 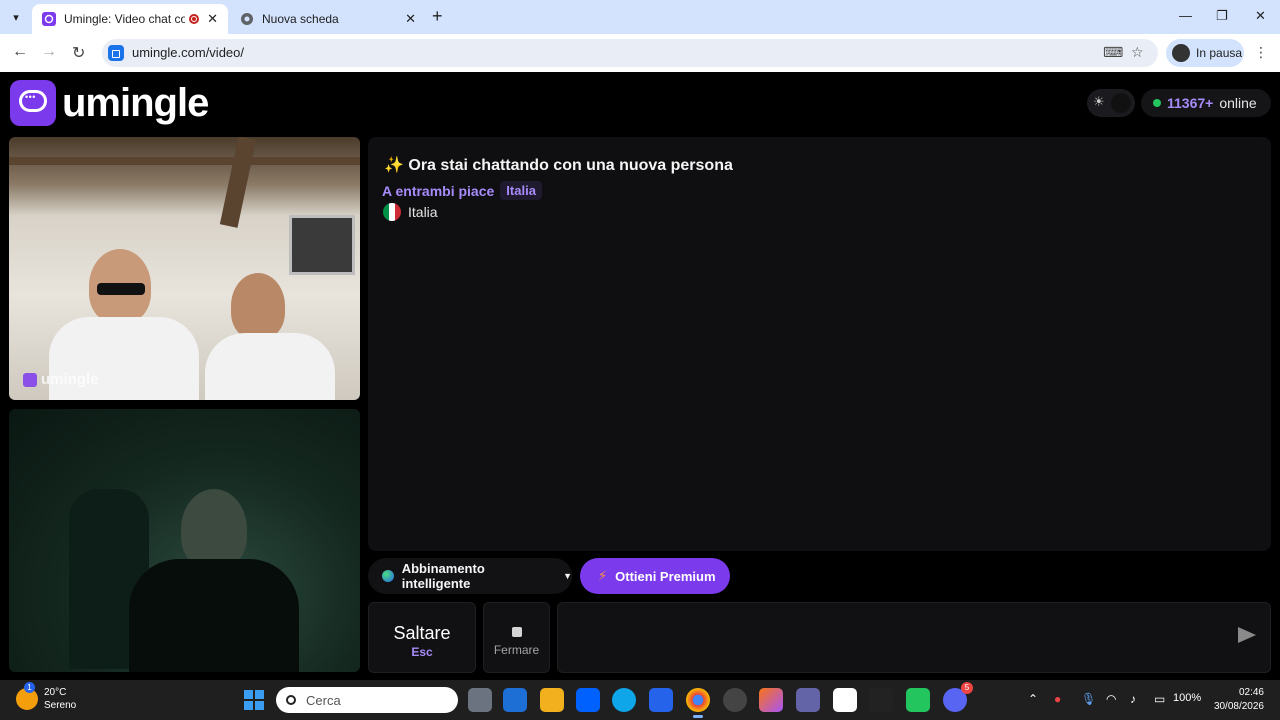 I want to click on chrome-favicon-icon, so click(x=247, y=19).